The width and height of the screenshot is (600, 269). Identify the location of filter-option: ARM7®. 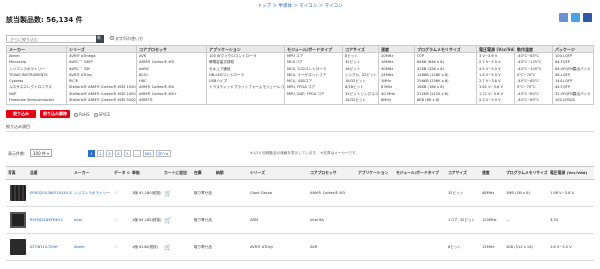
(171, 100).